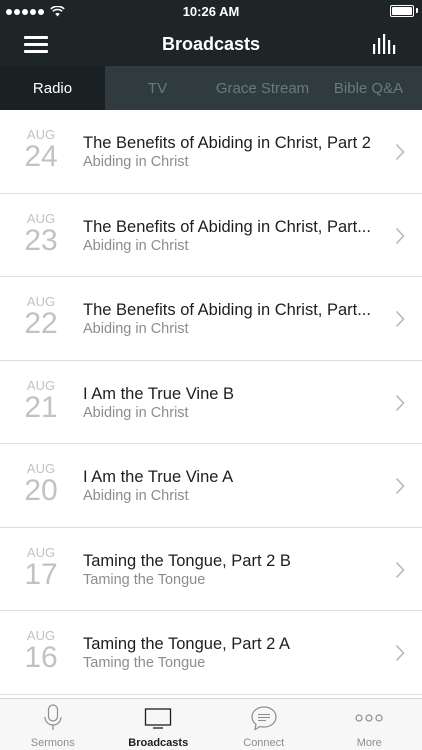 Image resolution: width=422 pixels, height=750 pixels. I want to click on bottom-tab-sermons: Sermons, so click(53, 724).